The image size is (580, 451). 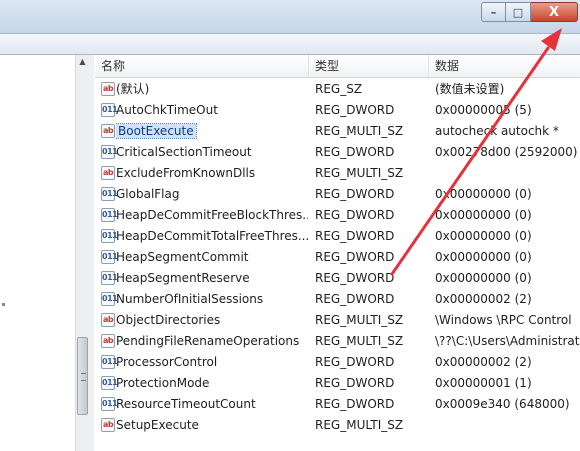 What do you see at coordinates (470, 89) in the screenshot?
I see `value-data: (数值未设置)` at bounding box center [470, 89].